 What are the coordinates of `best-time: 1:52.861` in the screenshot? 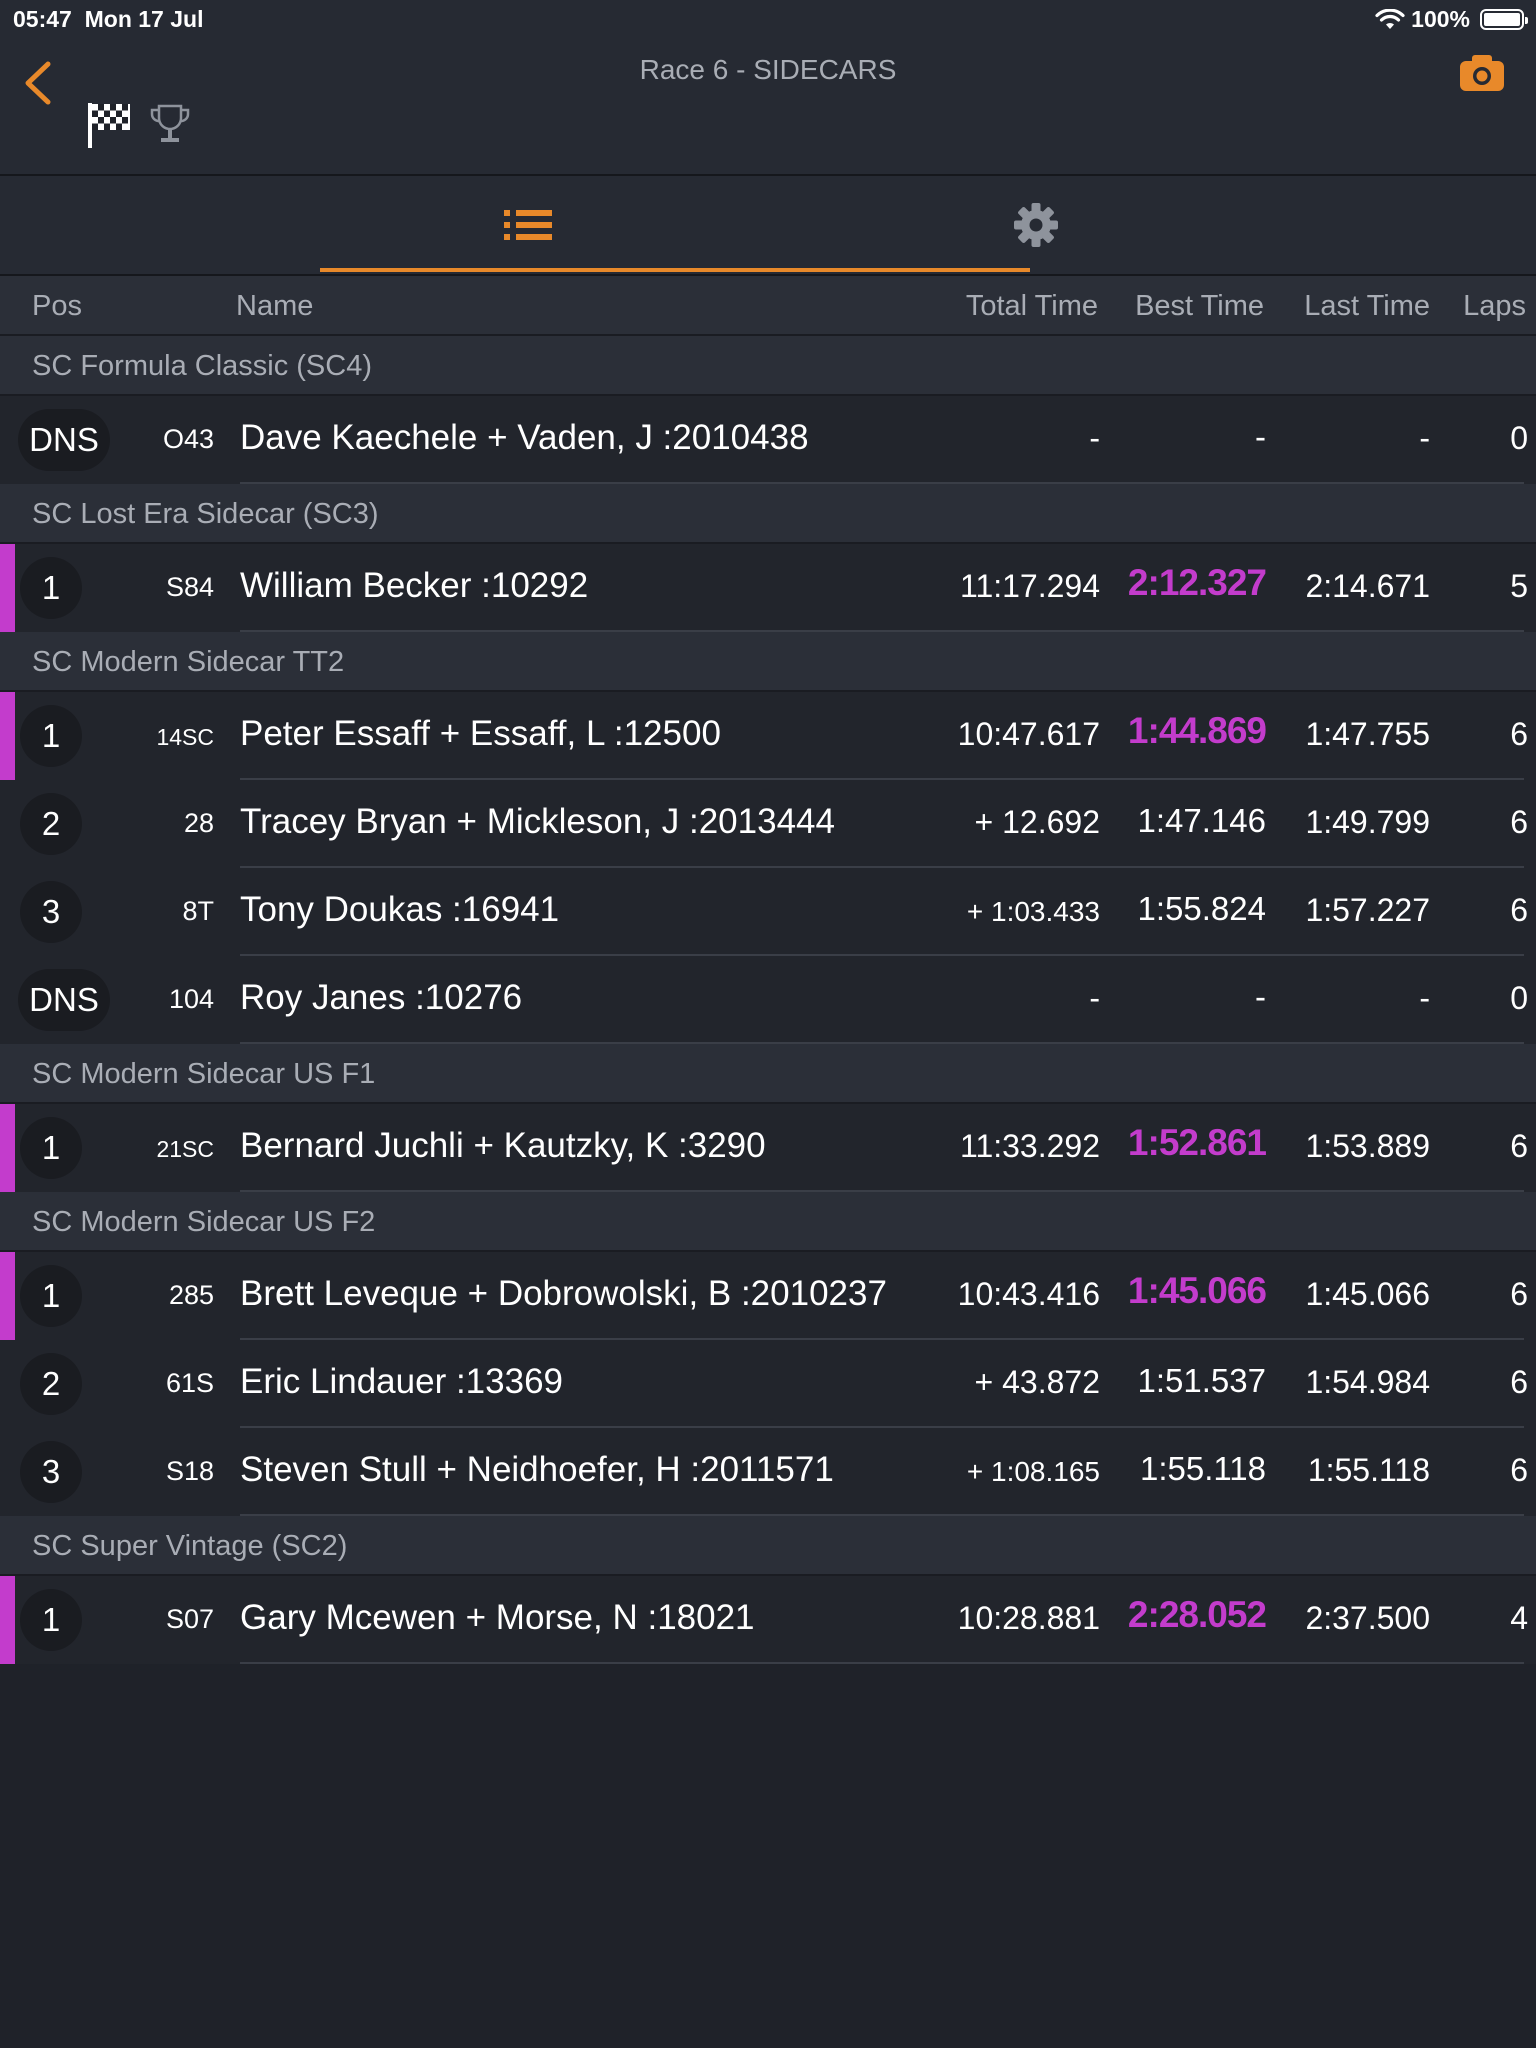 It's located at (1197, 1142).